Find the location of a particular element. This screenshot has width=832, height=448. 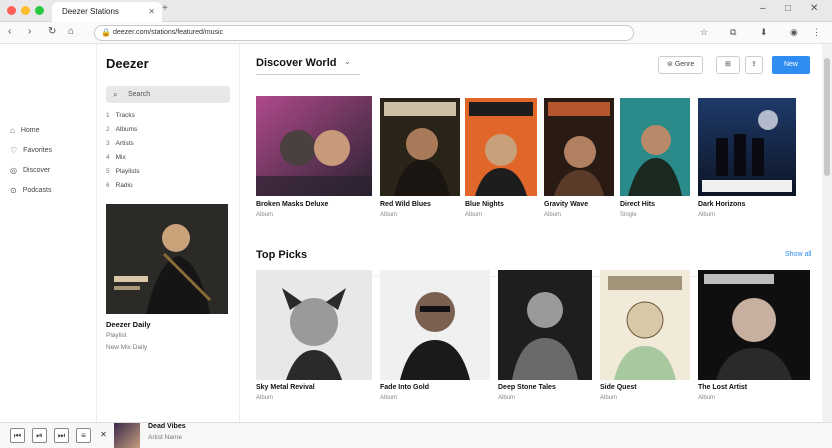

minimize-window-button is located at coordinates (25, 10).